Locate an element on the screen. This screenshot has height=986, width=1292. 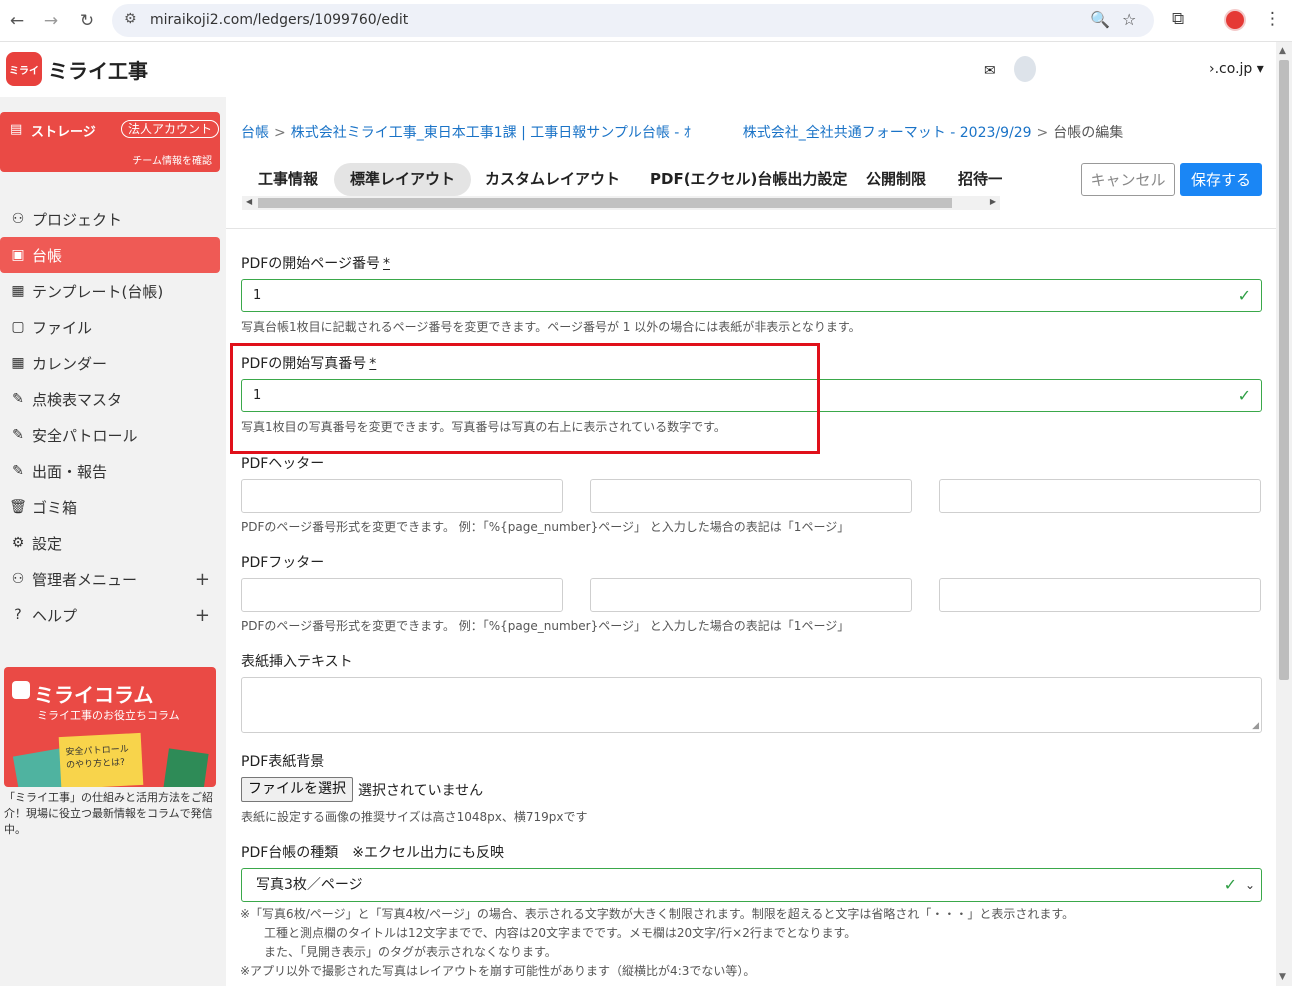
profile-avatar is located at coordinates (1235, 20).